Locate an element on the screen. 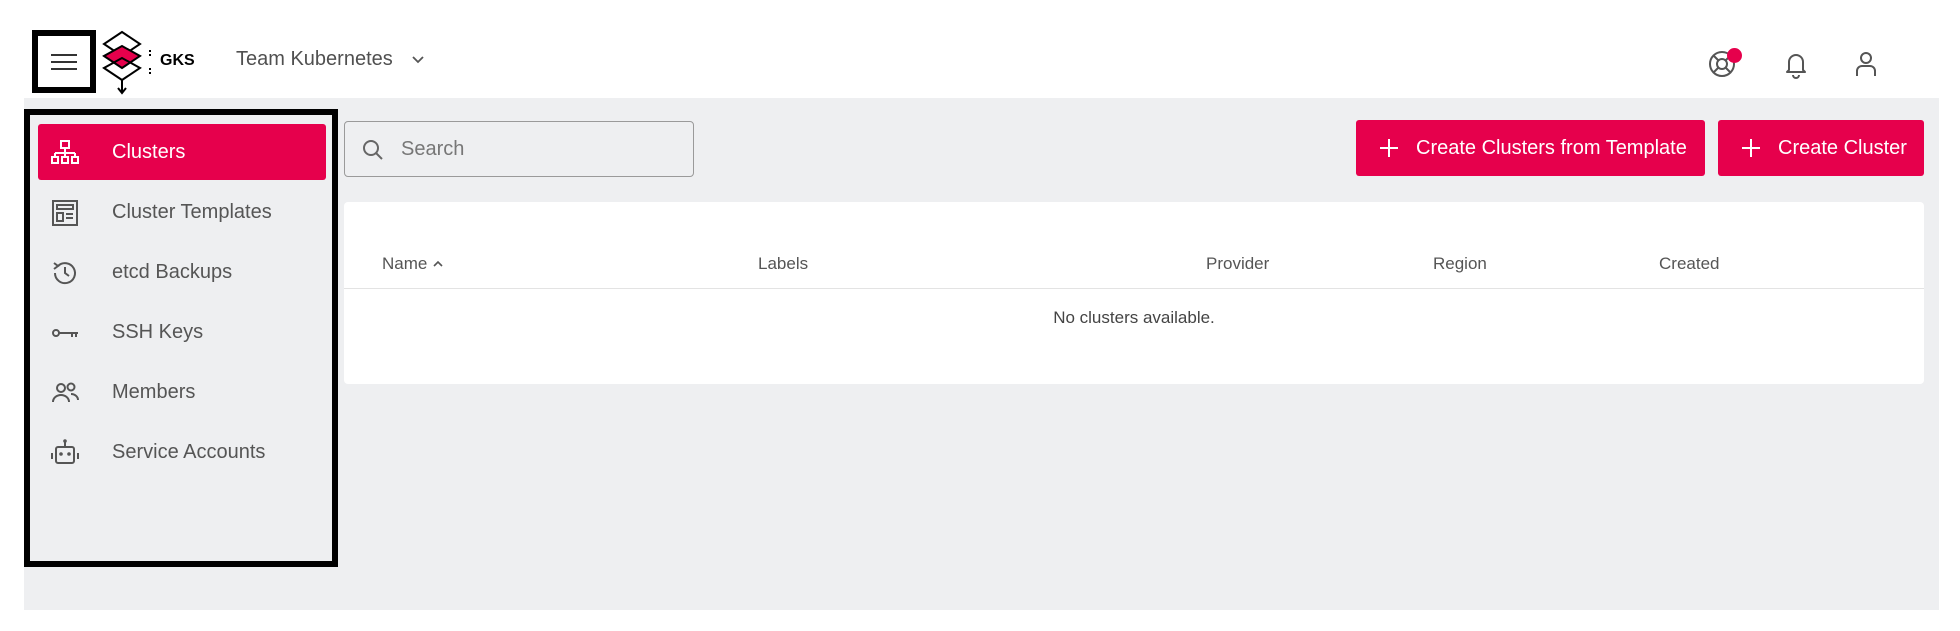 This screenshot has width=1960, height=631. search-icon is located at coordinates (373, 150).